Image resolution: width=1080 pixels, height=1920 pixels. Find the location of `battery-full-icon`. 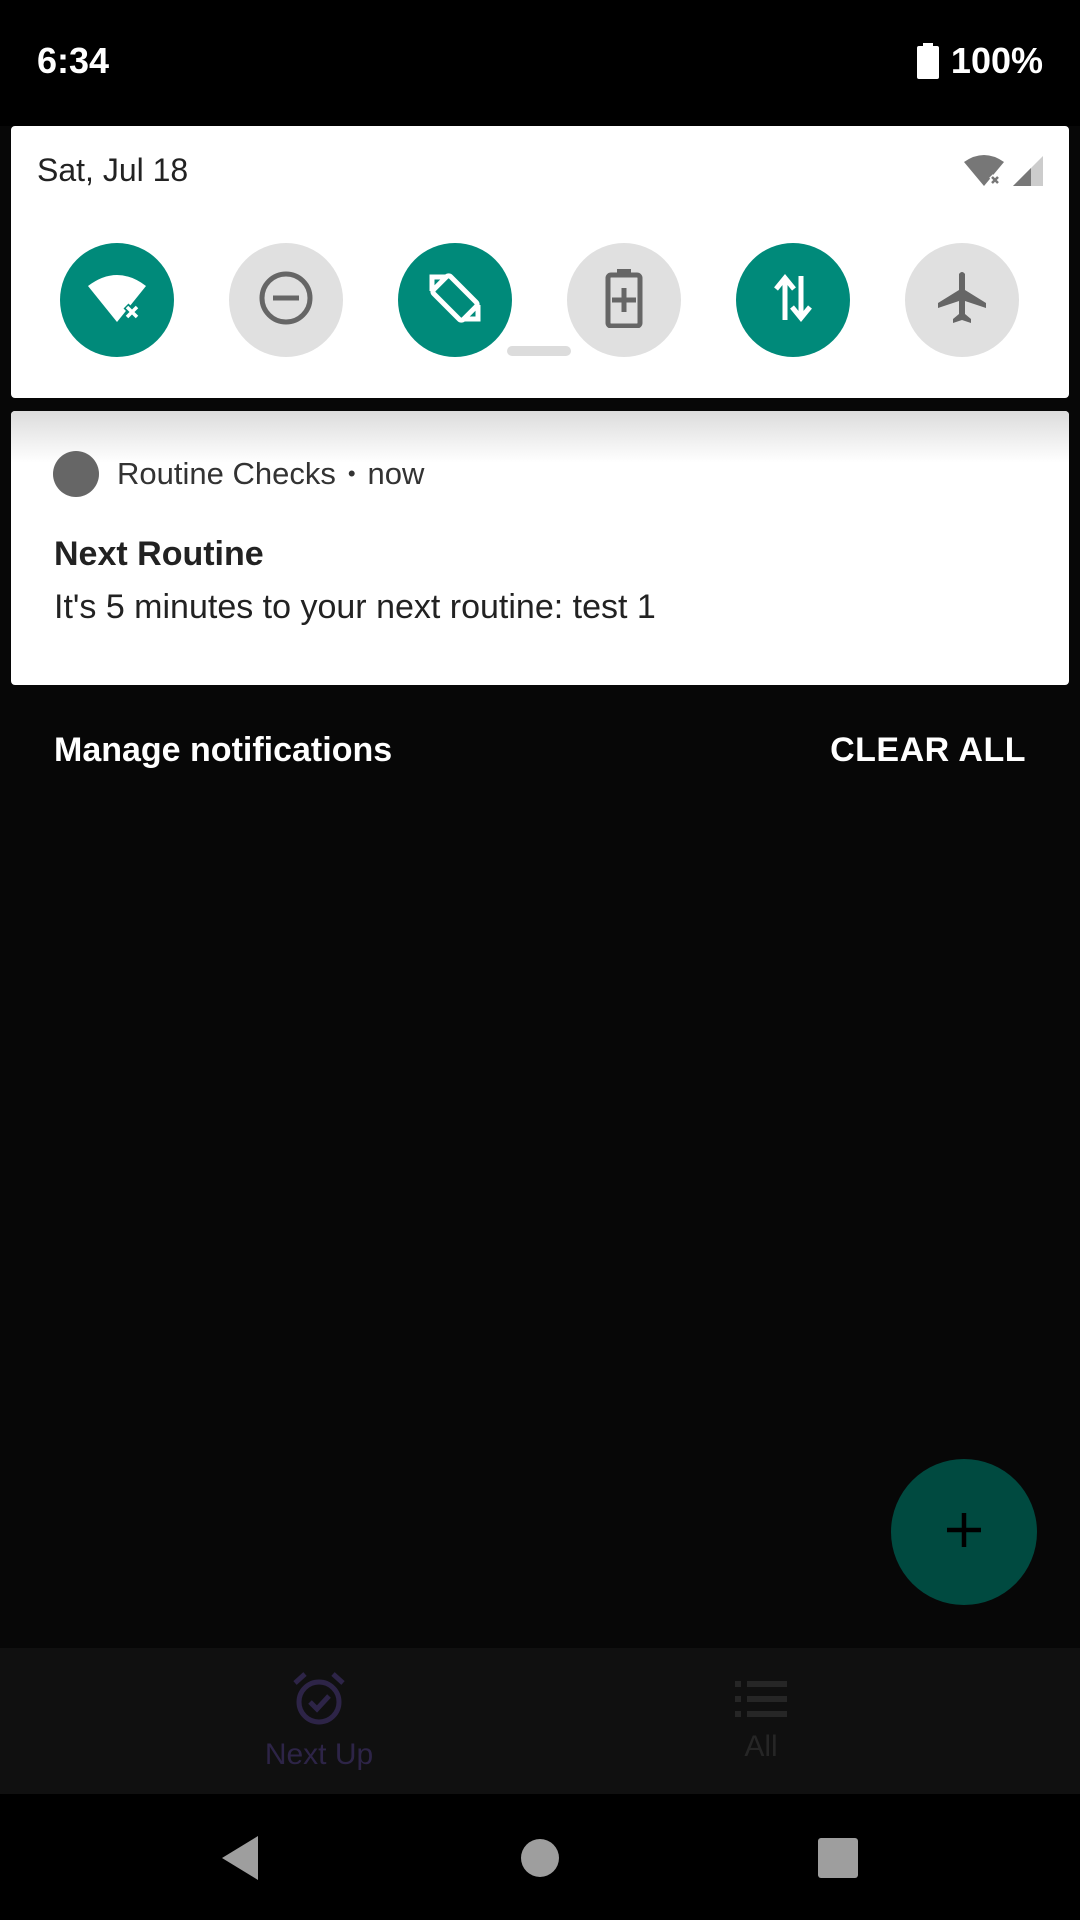

battery-full-icon is located at coordinates (927, 61).